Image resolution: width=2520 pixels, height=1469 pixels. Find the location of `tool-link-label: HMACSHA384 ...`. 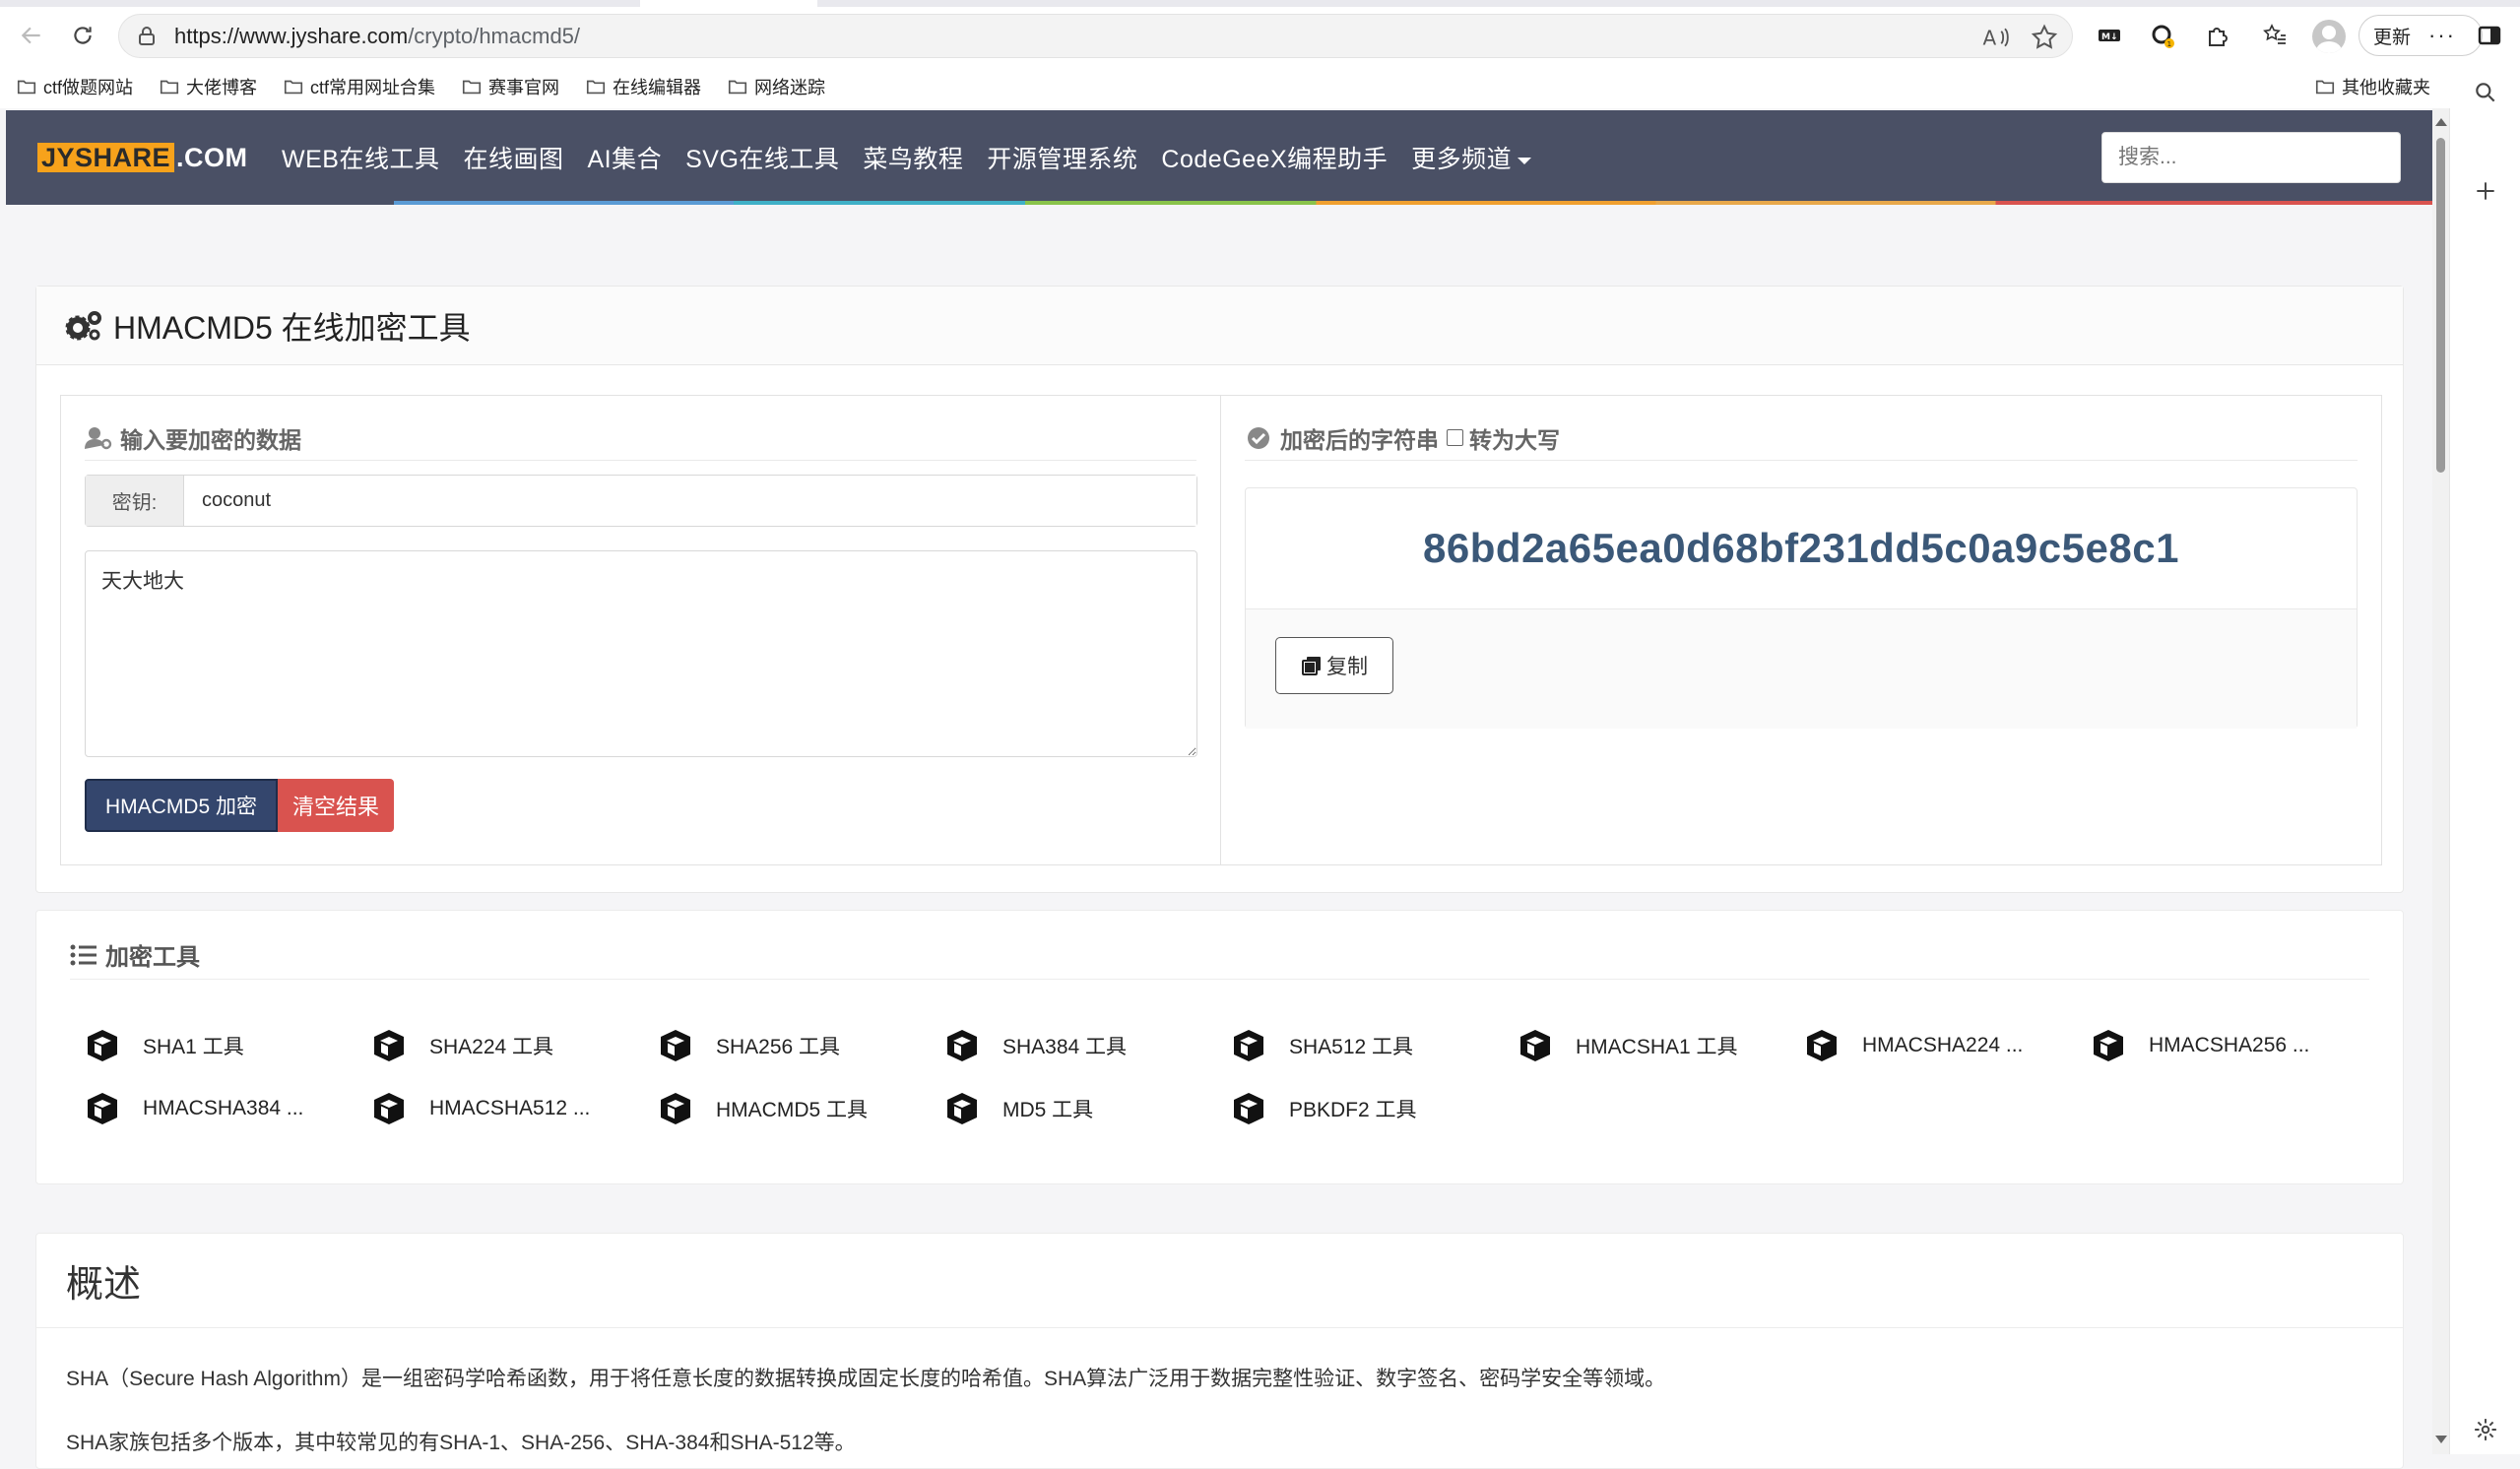

tool-link-label: HMACSHA384 ... is located at coordinates (223, 1108).